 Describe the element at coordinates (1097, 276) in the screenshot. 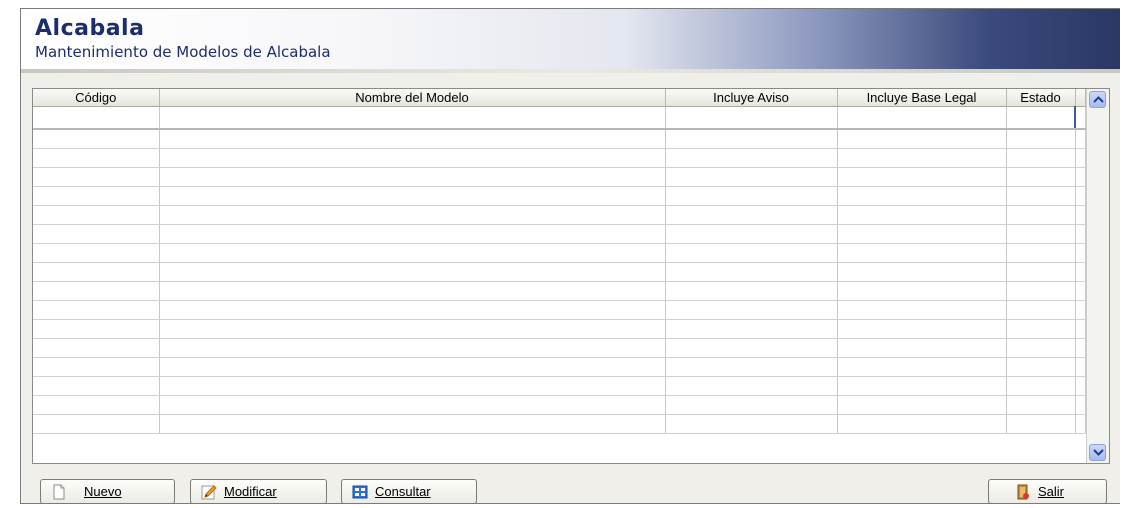

I see `vertical-scrollbar` at that location.